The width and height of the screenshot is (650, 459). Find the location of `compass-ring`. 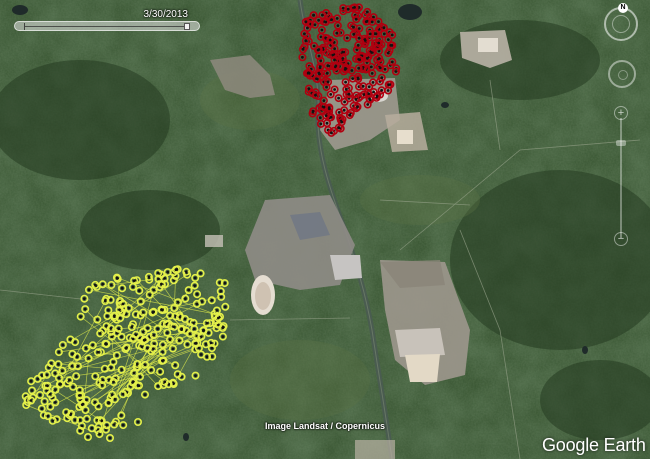

compass-ring is located at coordinates (621, 24).